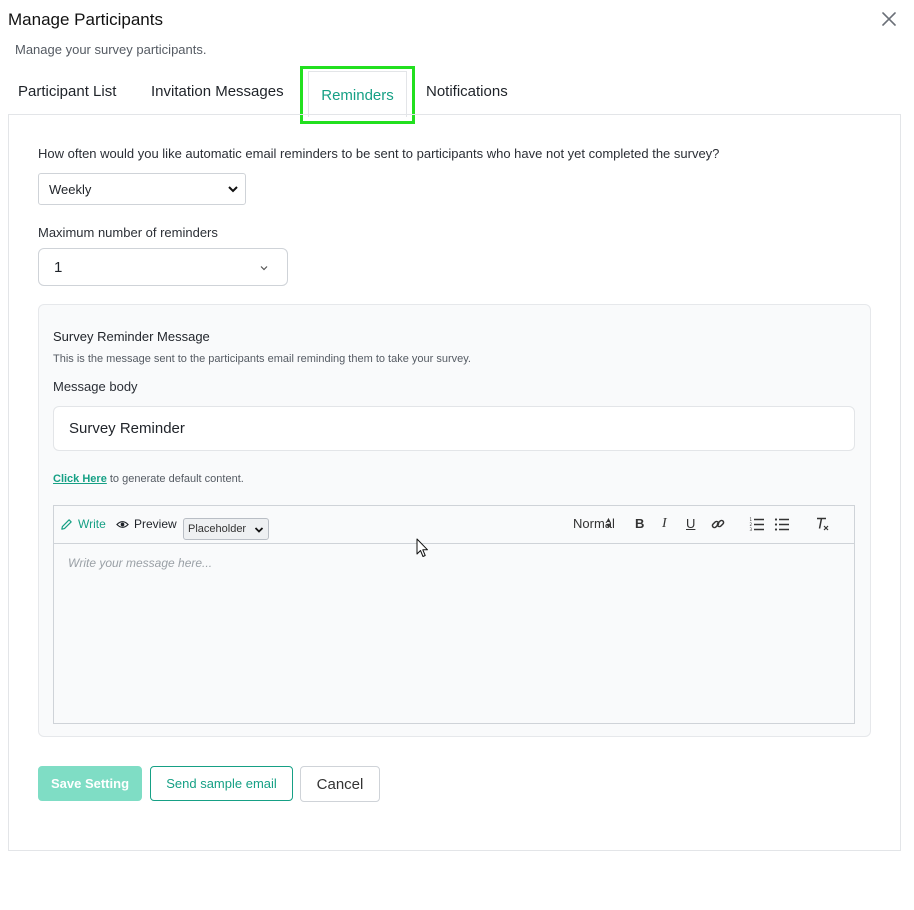 The height and width of the screenshot is (910, 914). I want to click on clear-format-button, so click(822, 524).